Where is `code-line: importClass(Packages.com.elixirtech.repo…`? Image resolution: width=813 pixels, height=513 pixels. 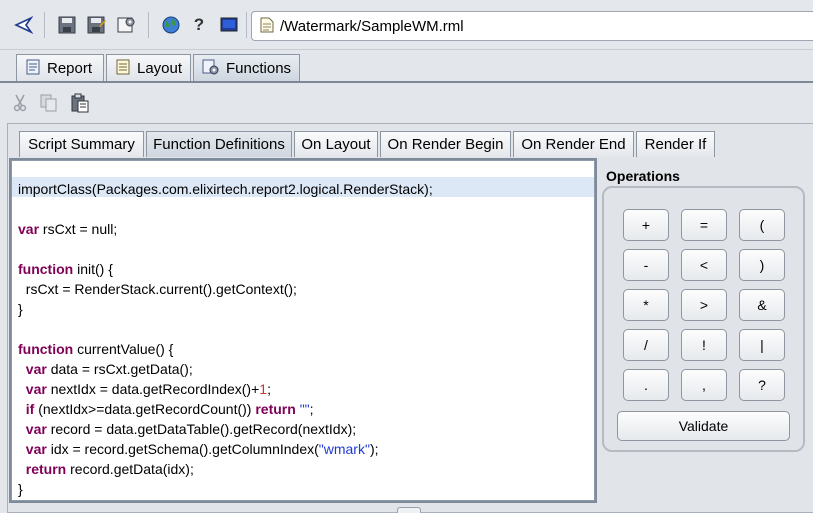 code-line: importClass(Packages.com.elixirtech.repo… is located at coordinates (225, 189).